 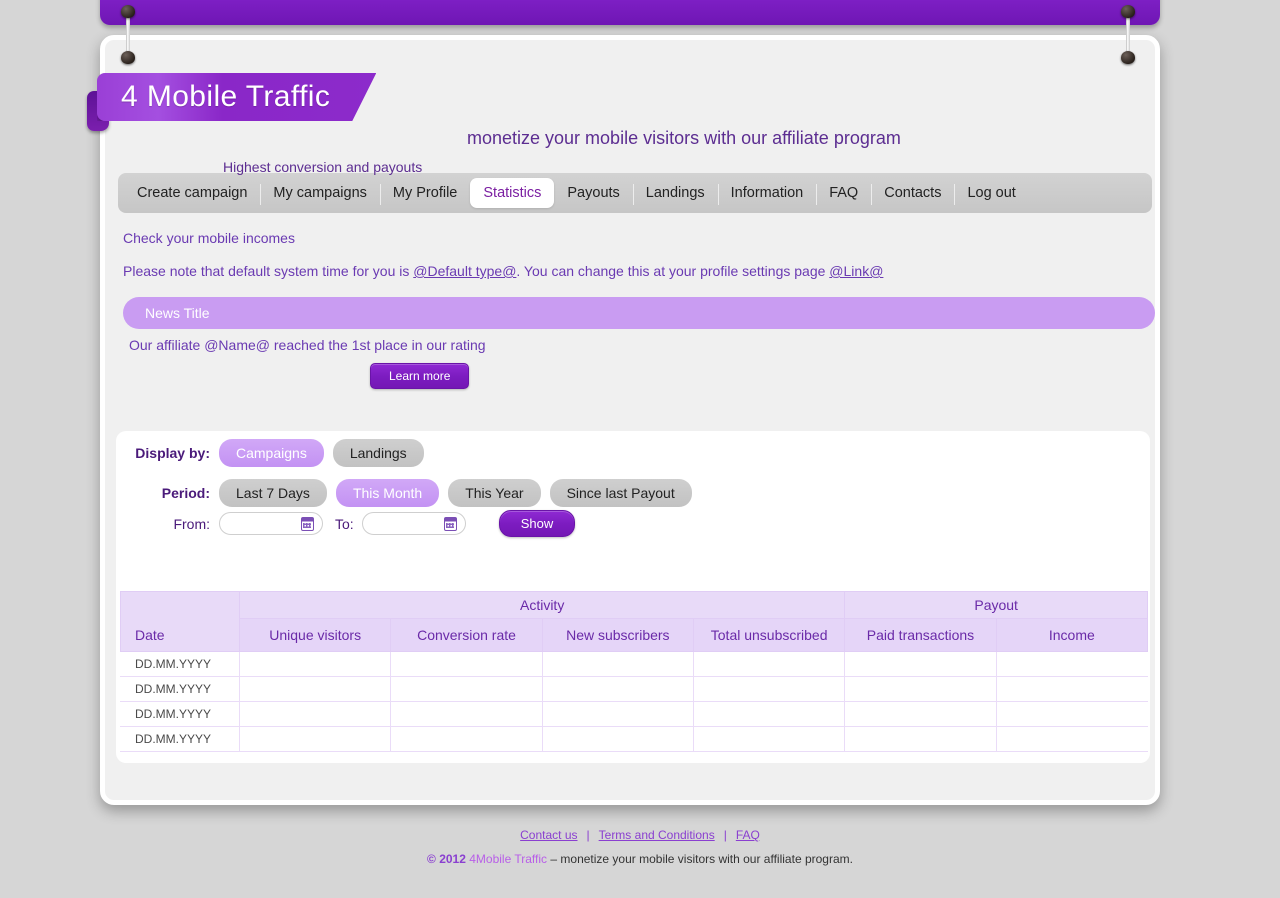 What do you see at coordinates (192, 193) in the screenshot?
I see `nav-item-create-campaign: Create campaign` at bounding box center [192, 193].